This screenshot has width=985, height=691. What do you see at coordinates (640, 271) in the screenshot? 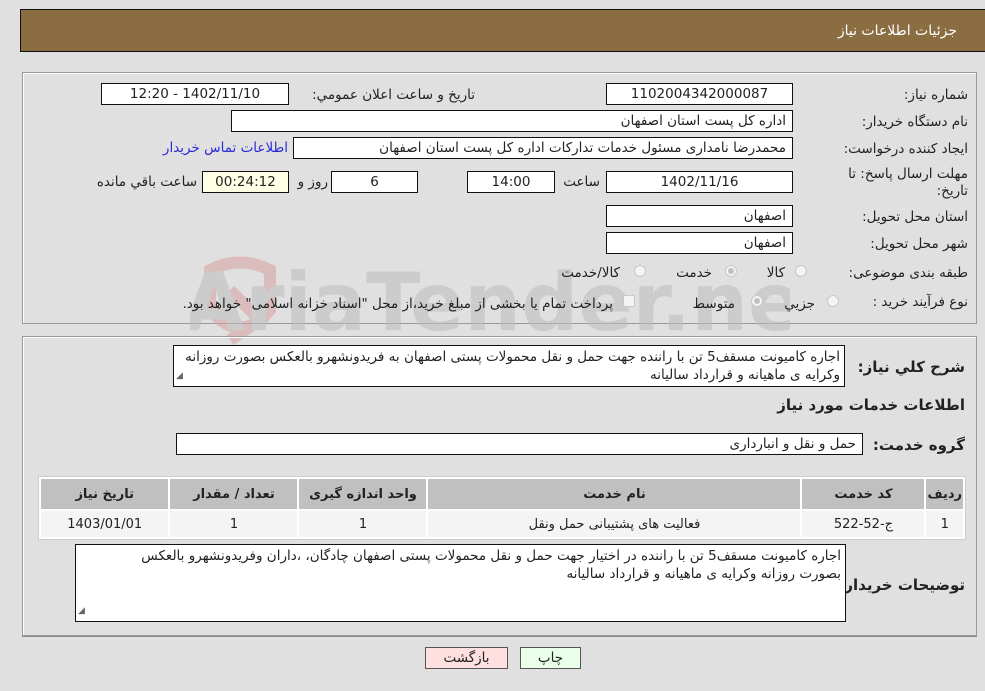
I see `category-radio-goods-service` at bounding box center [640, 271].